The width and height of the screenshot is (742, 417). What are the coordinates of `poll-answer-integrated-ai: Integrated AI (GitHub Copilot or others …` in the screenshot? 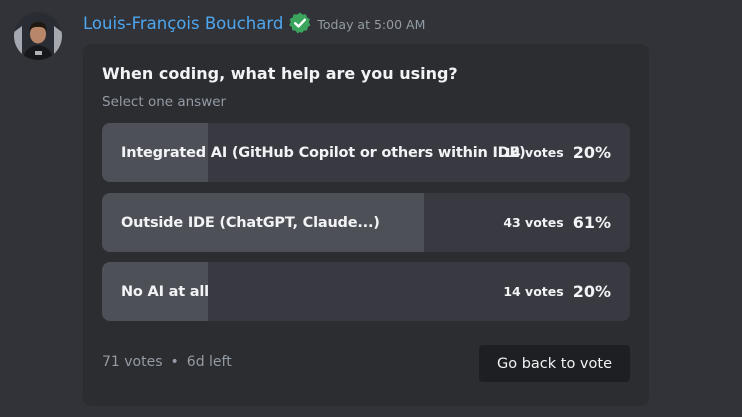 It's located at (366, 152).